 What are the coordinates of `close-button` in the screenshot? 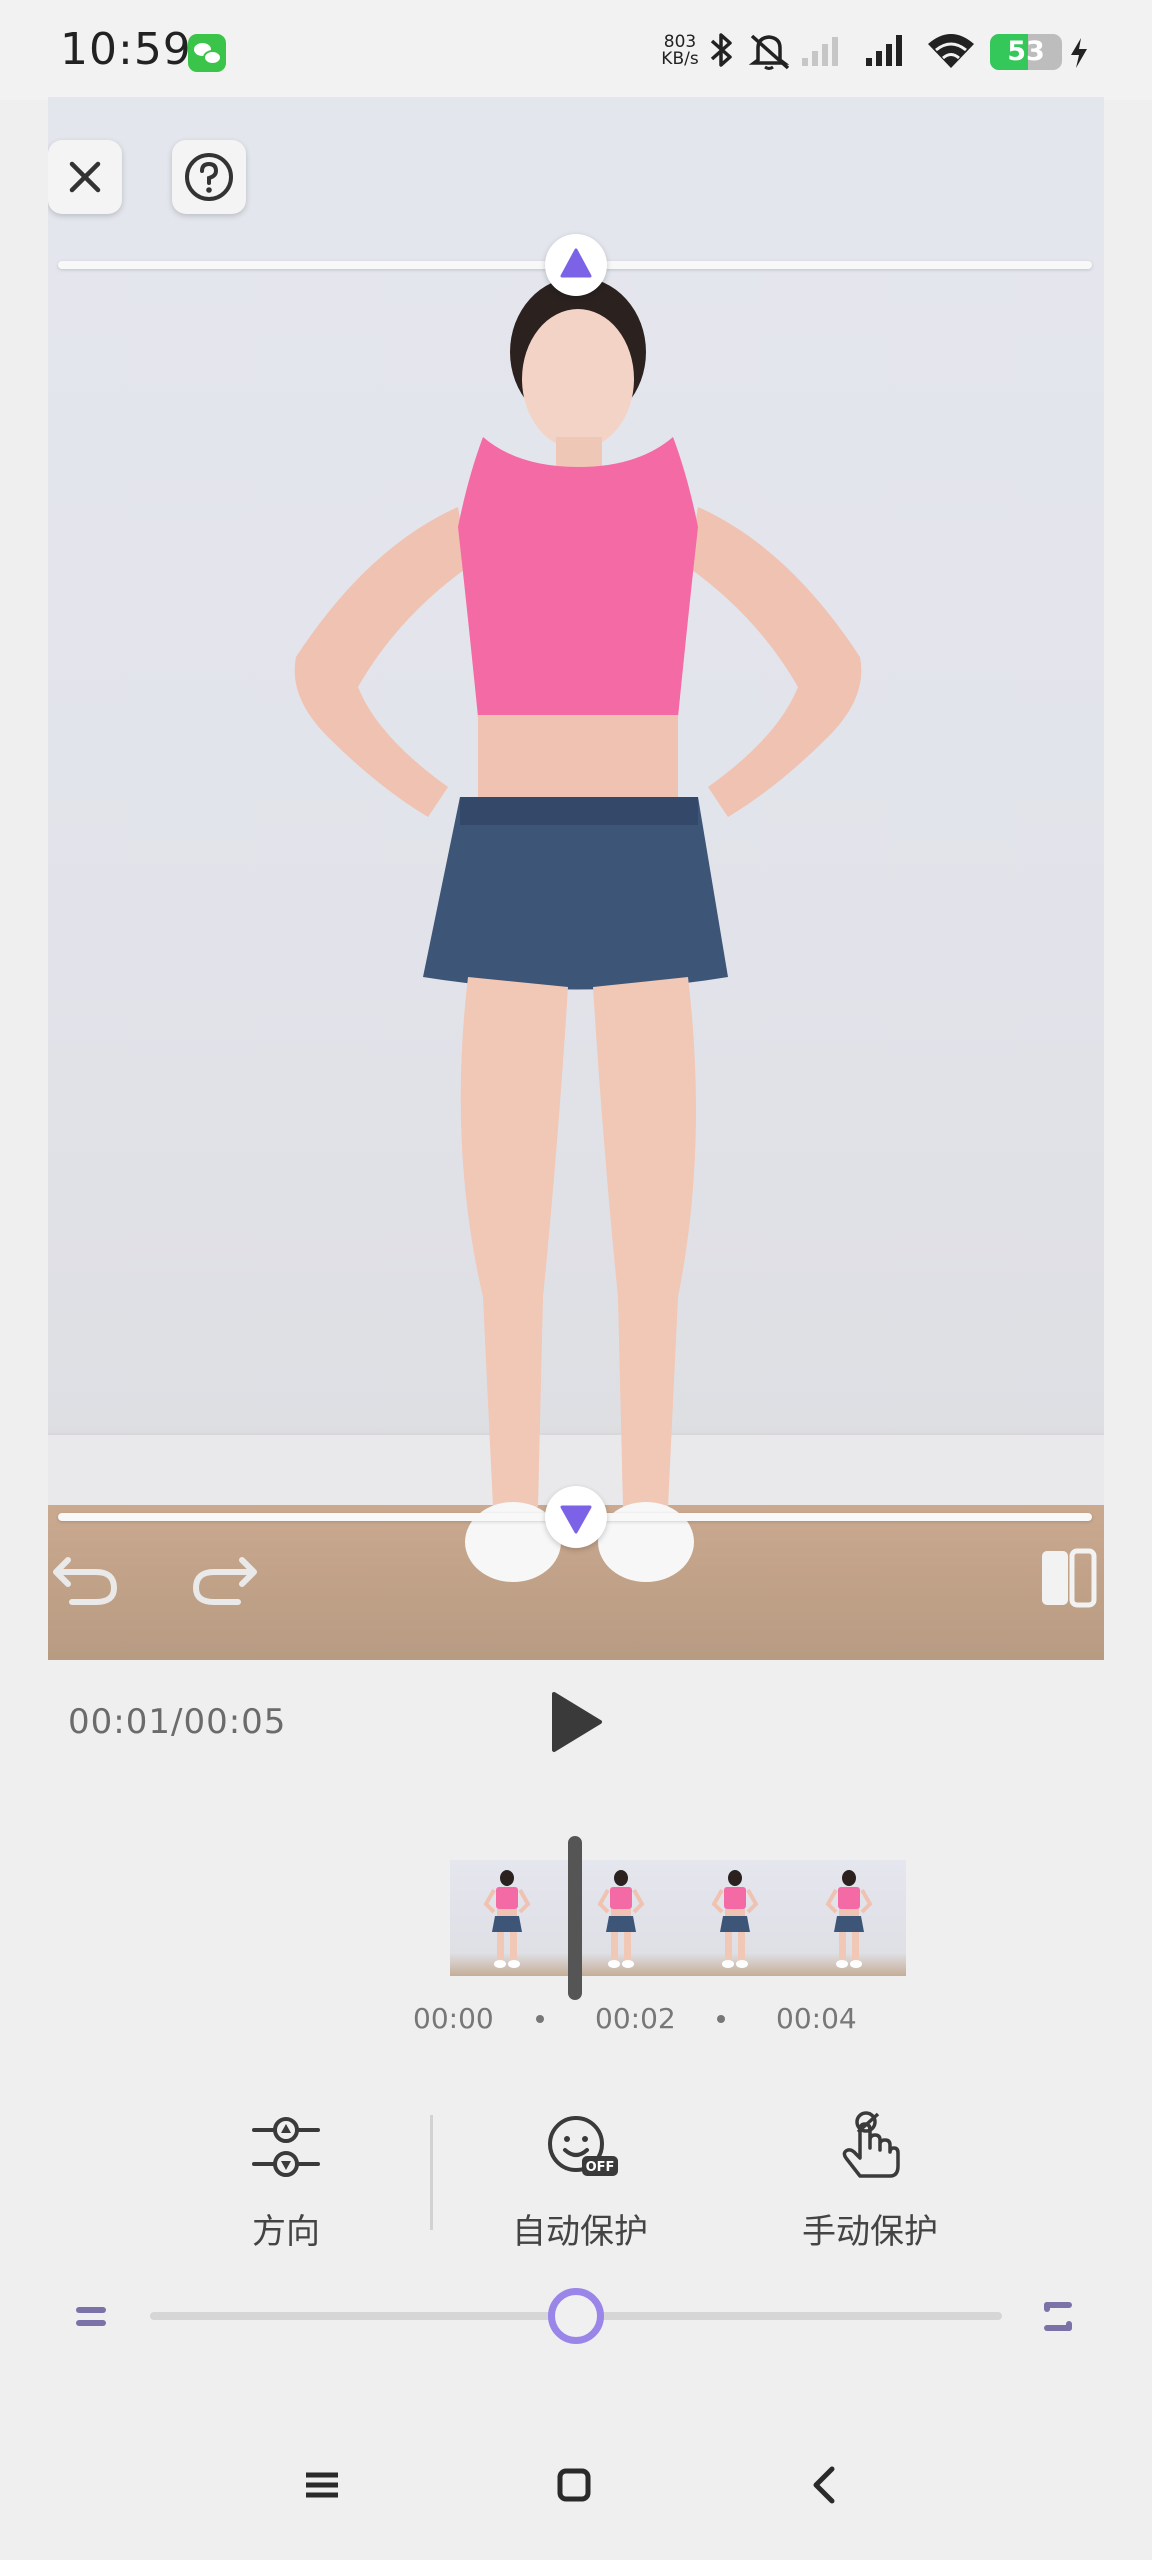 It's located at (85, 177).